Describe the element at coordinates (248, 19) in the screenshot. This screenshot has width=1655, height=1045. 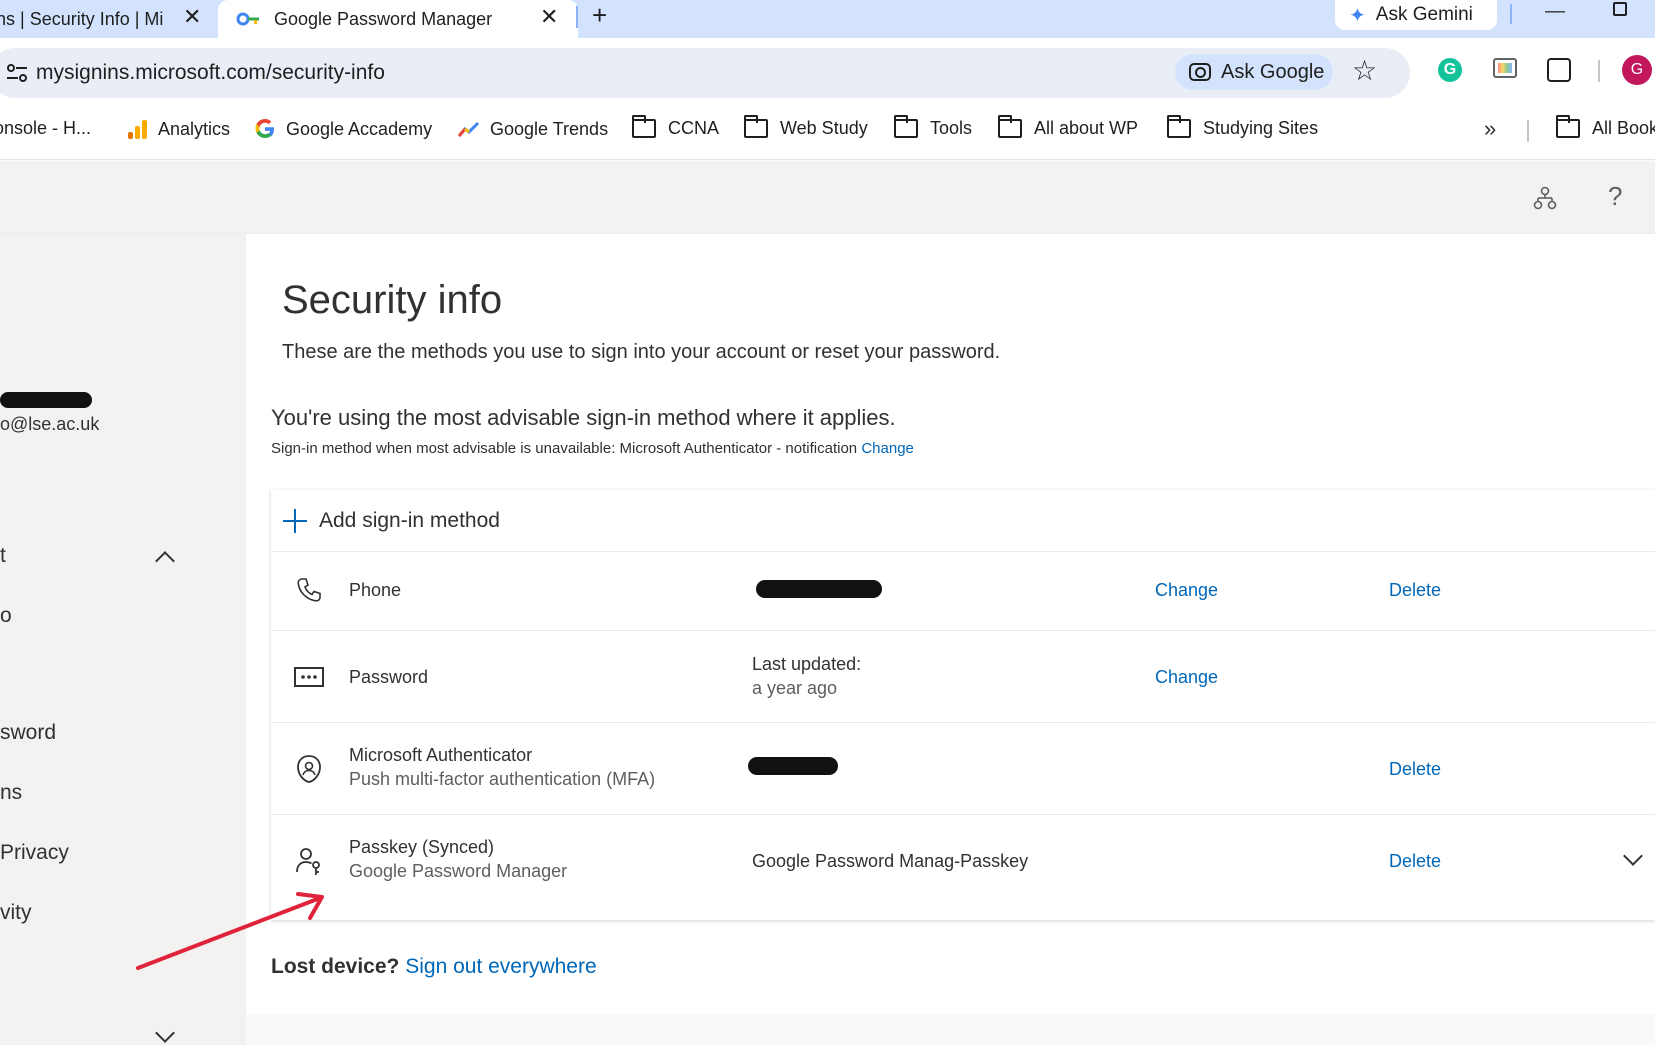
I see `key-icon` at that location.